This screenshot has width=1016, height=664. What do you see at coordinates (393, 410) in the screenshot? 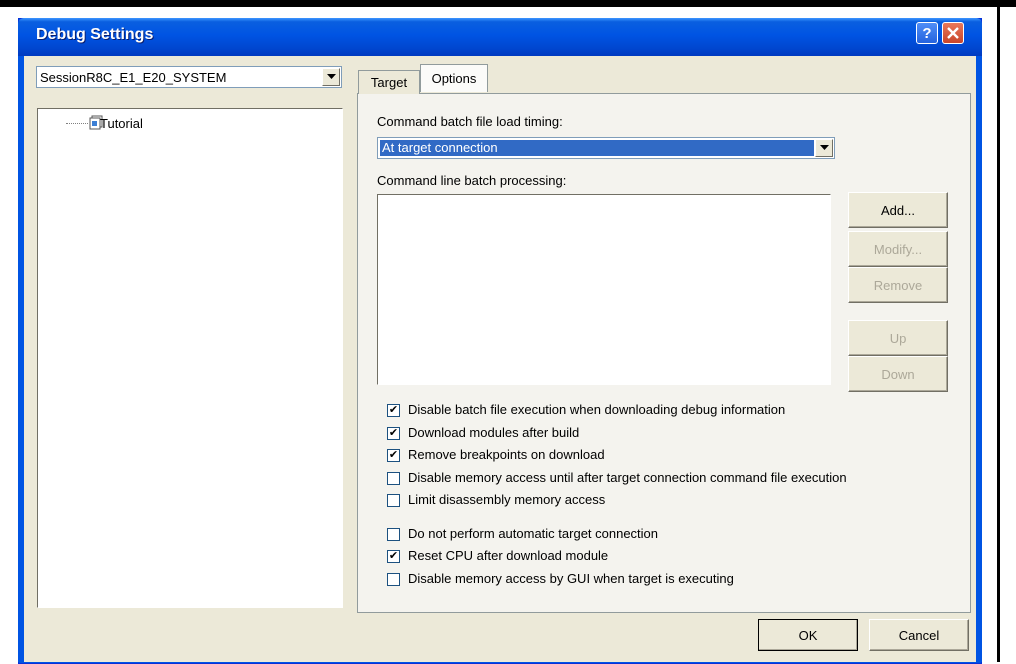
I see `checkbox-disable-batch-on-download: ✔` at bounding box center [393, 410].